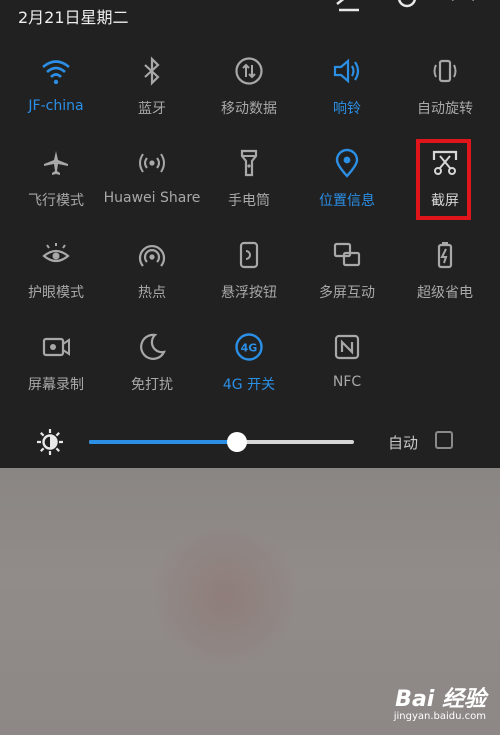  What do you see at coordinates (152, 163) in the screenshot?
I see `huawei-share-icon` at bounding box center [152, 163].